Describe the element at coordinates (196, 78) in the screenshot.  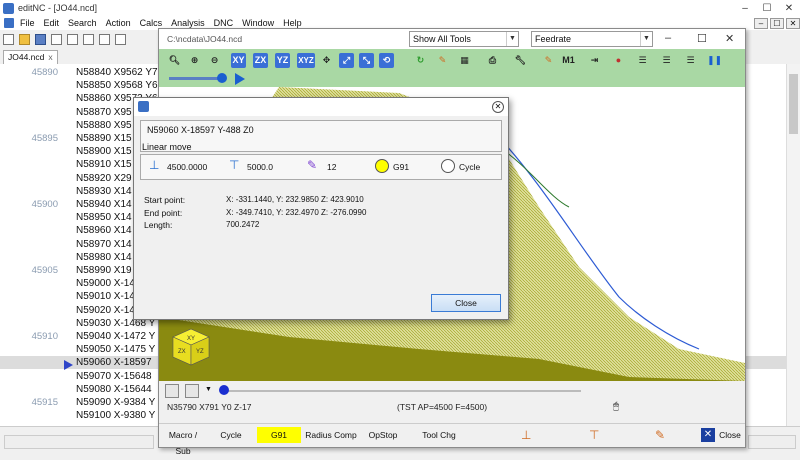
I see `speed-slider` at that location.